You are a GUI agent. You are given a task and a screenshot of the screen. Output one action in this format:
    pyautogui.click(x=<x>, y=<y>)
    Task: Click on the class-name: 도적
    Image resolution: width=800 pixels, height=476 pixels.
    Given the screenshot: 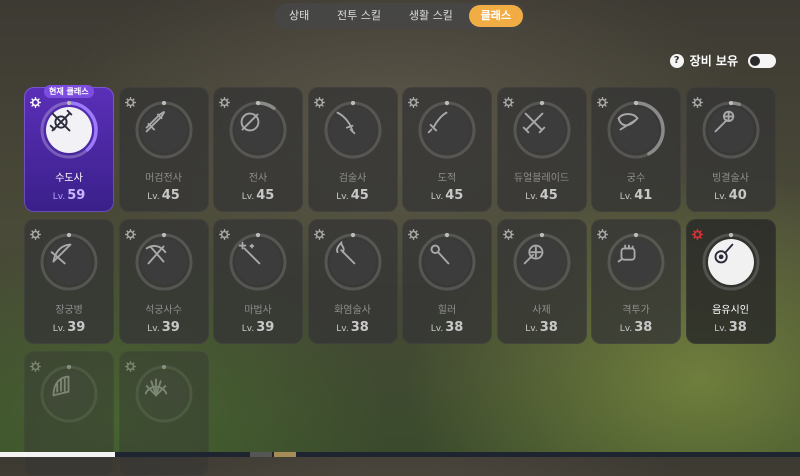 What is the action you would take?
    pyautogui.click(x=447, y=178)
    